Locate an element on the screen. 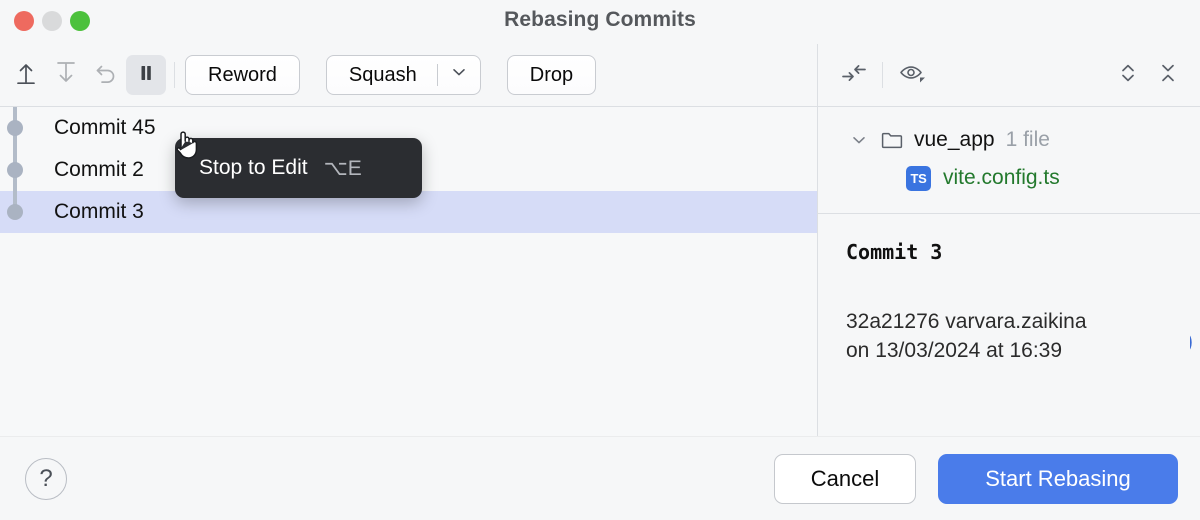 Image resolution: width=1200 pixels, height=520 pixels. changes-toolbar is located at coordinates (1009, 75).